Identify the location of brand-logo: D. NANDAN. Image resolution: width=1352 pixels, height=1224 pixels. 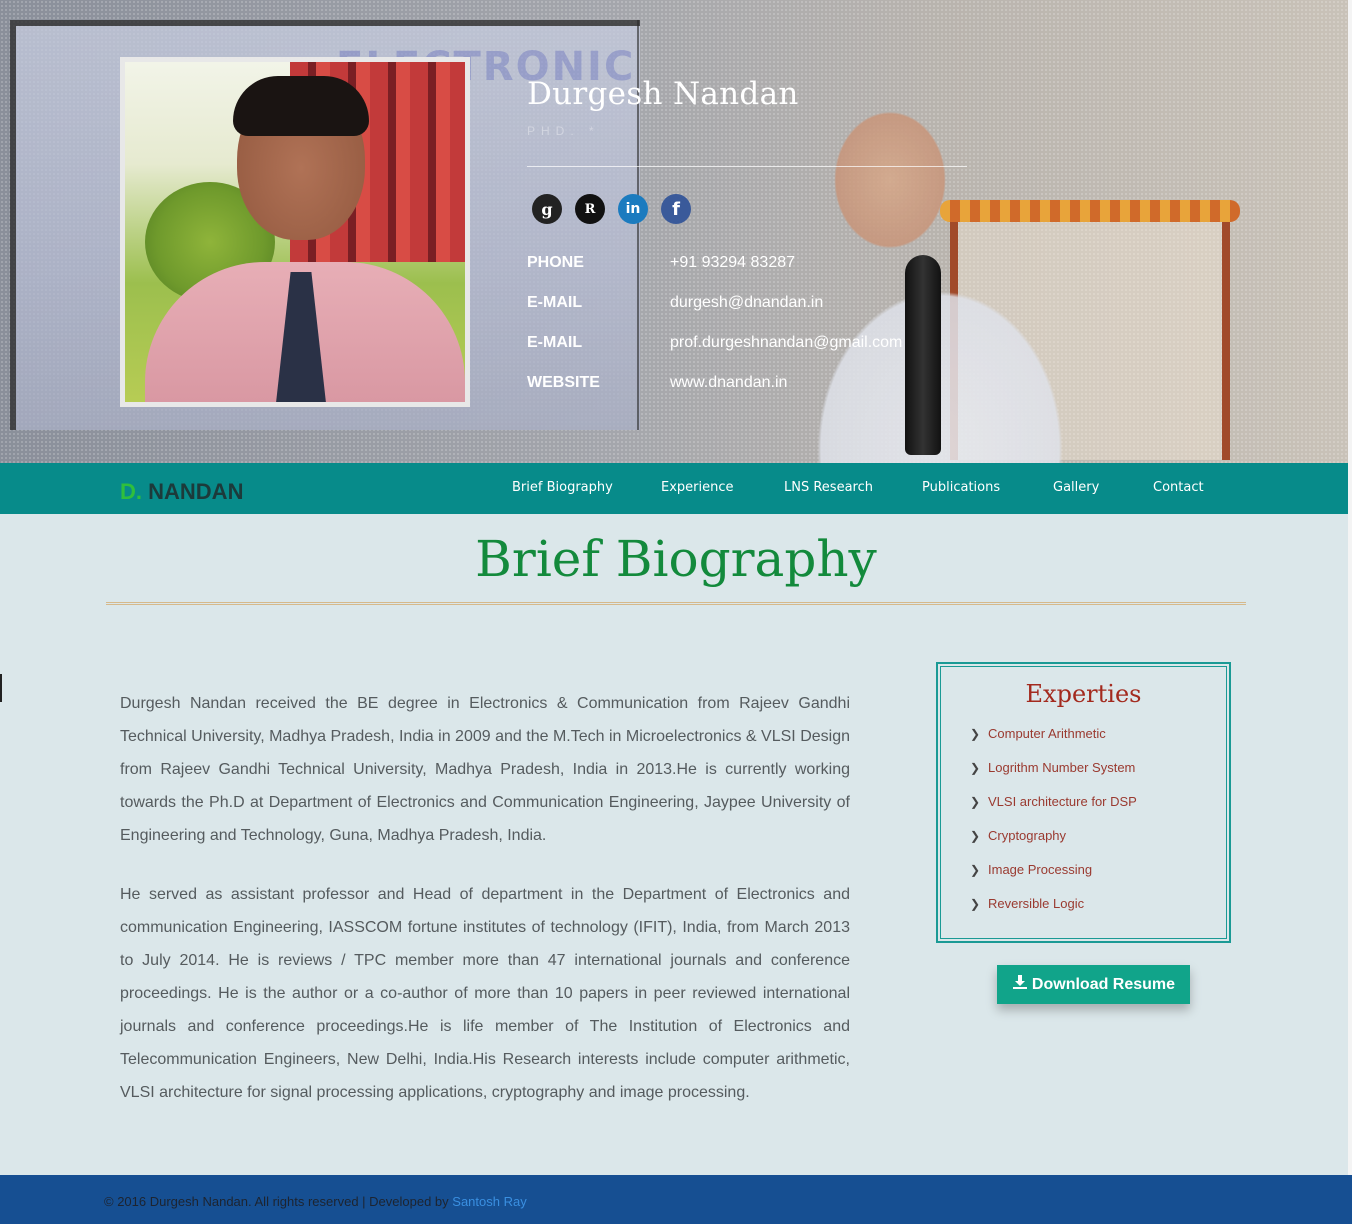
(181, 492).